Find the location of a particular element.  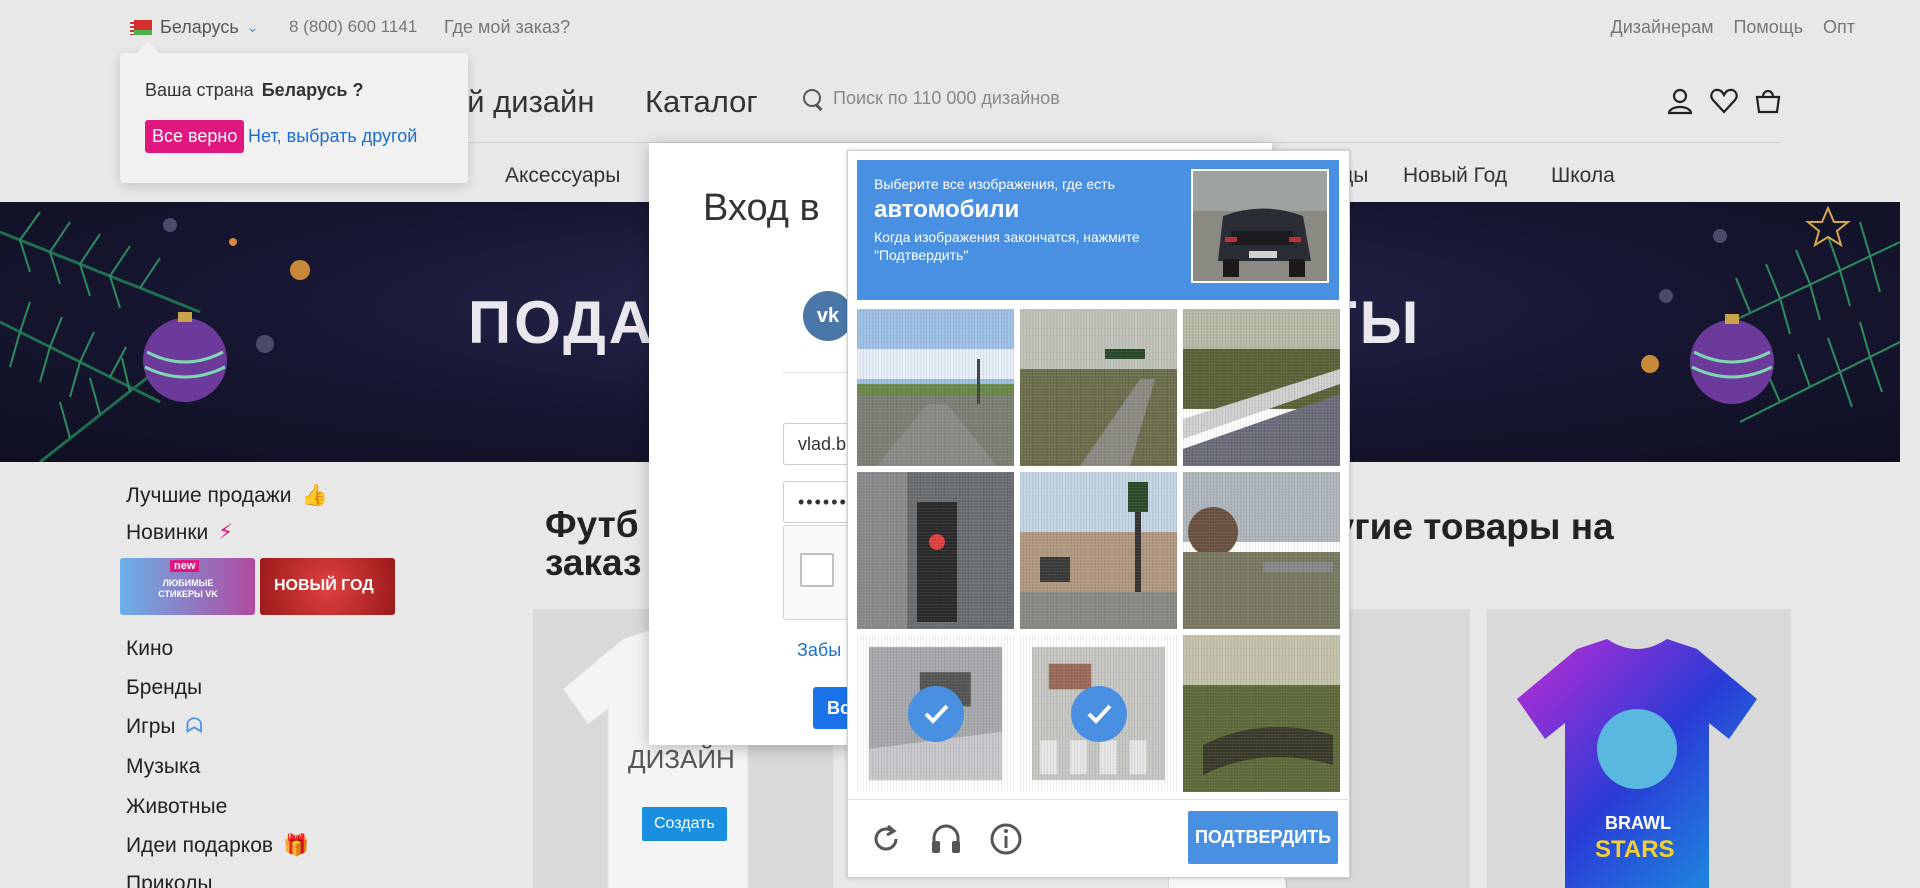

sidebar-item-gift-ideas: Идеи подарков 🎁 is located at coordinates (217, 846).